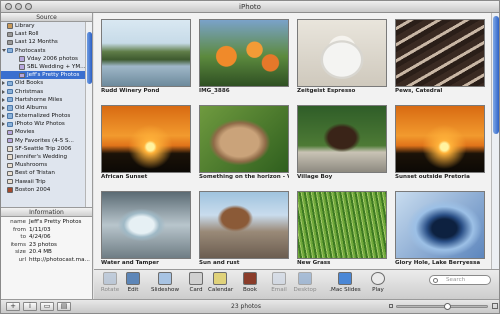 The width and height of the screenshot is (500, 314). Describe the element at coordinates (342, 53) in the screenshot. I see `espresso-photo` at that location.